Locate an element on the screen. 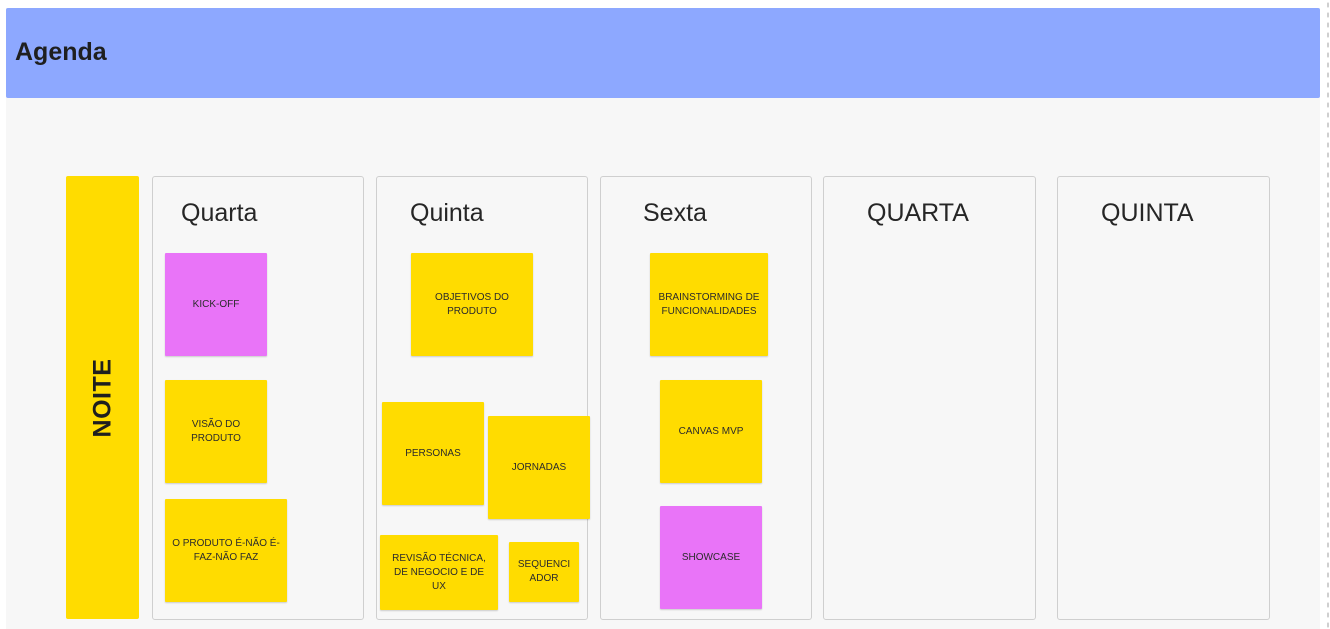 This screenshot has height=629, width=1330. sticky-note-text: VISÃO DO PRODUTO is located at coordinates (216, 431).